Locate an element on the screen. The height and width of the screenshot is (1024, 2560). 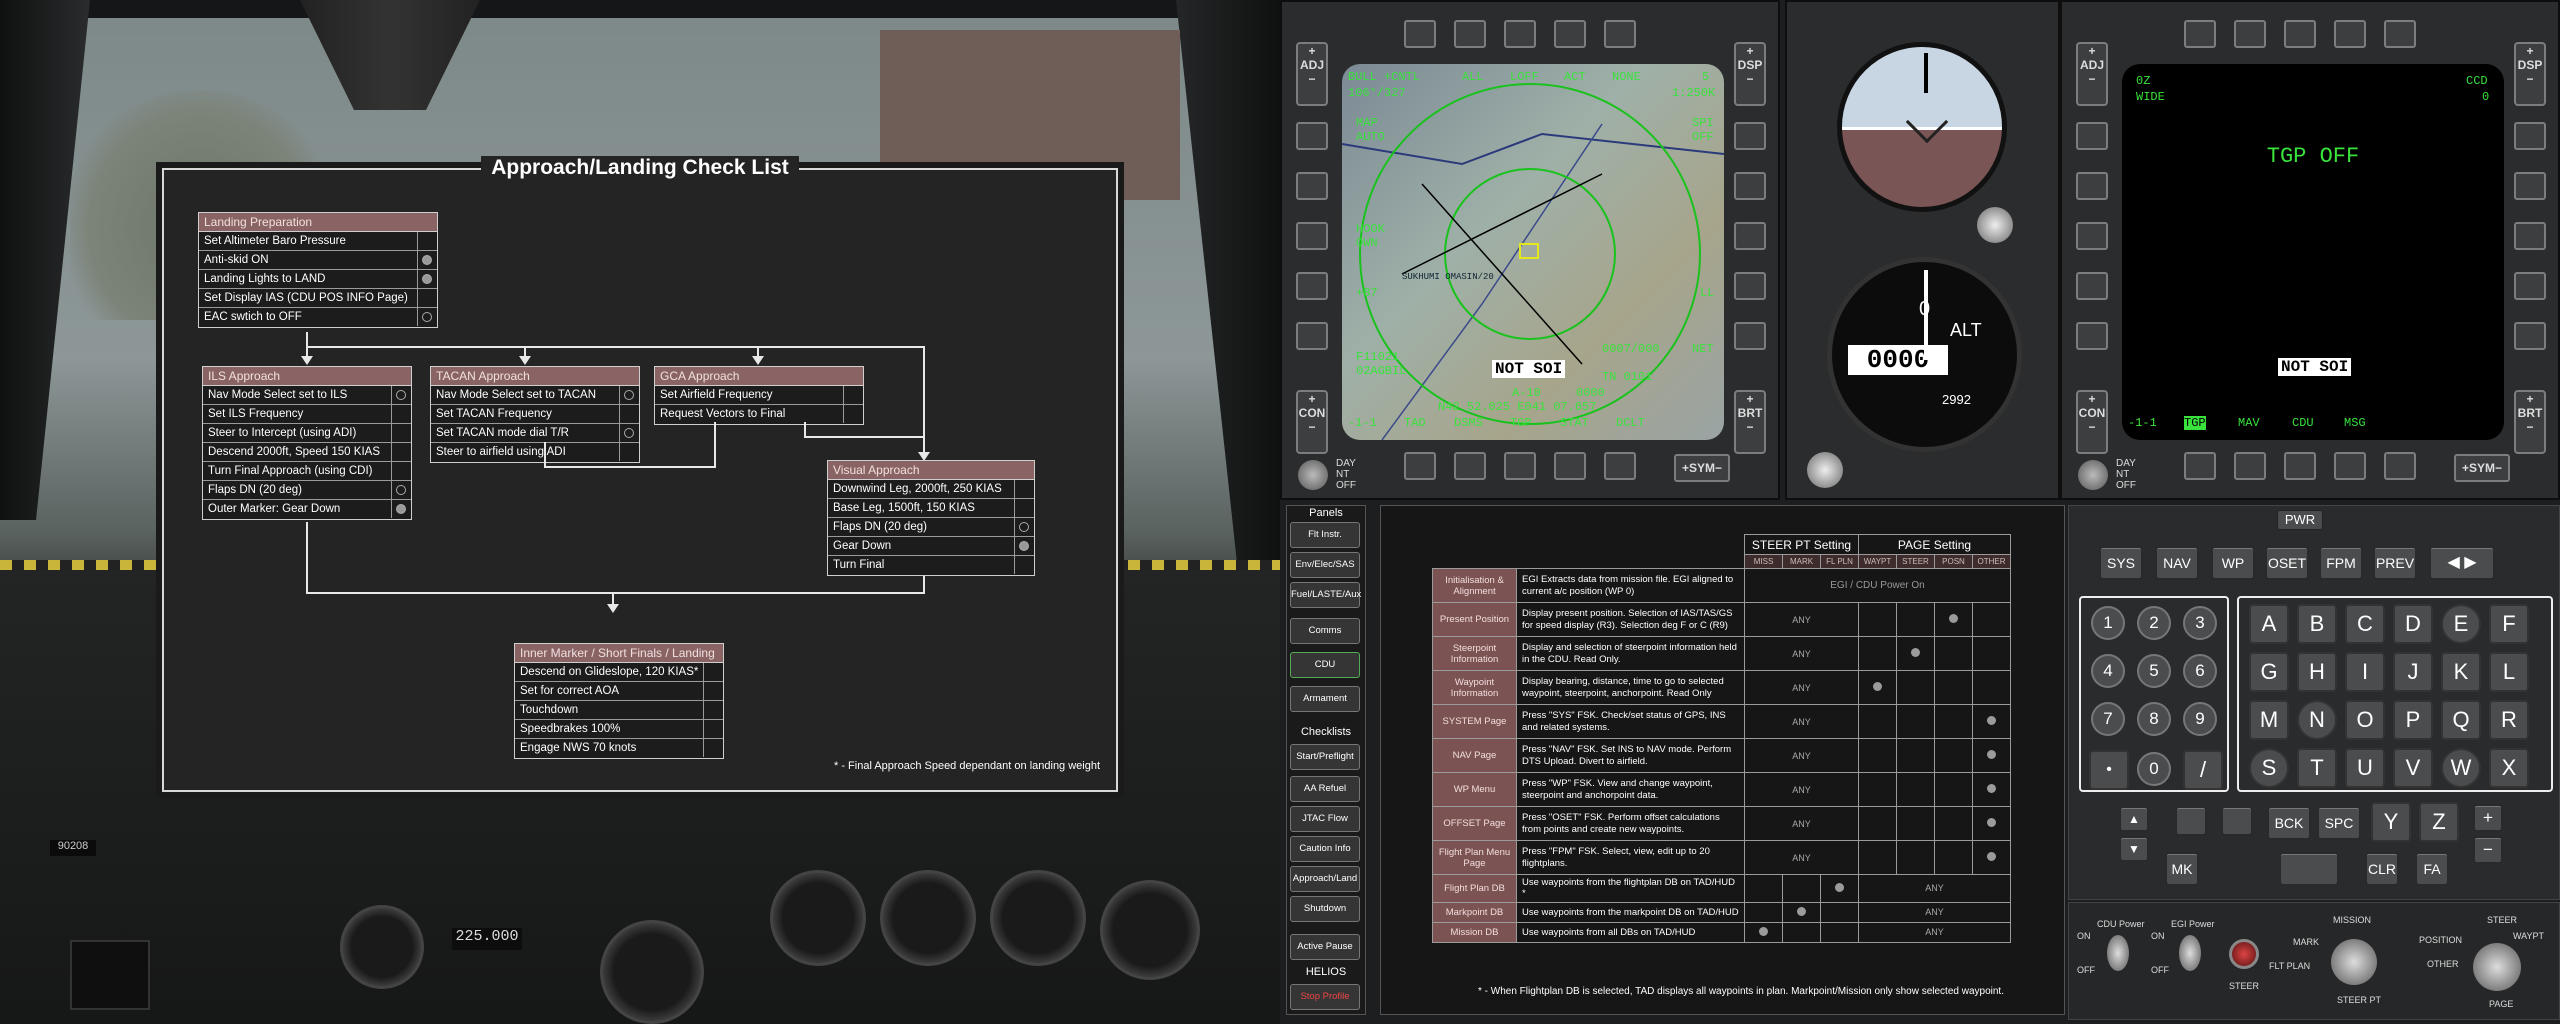
mk-key: MK is located at coordinates (2182, 869).